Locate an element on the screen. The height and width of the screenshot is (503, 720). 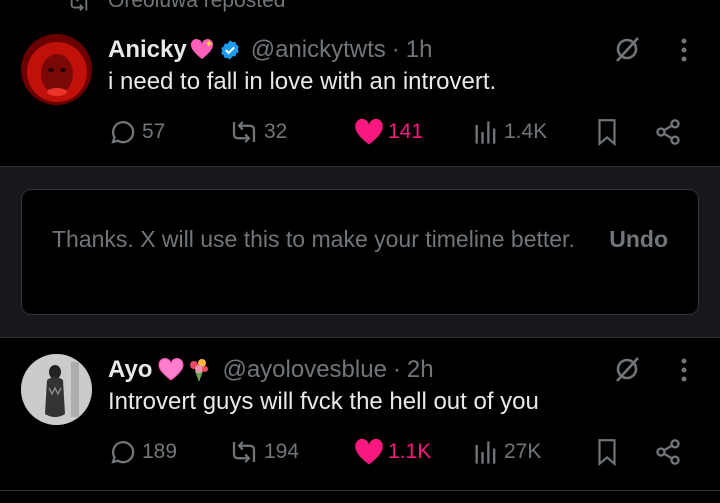
repost-button: 194 is located at coordinates (263, 452).